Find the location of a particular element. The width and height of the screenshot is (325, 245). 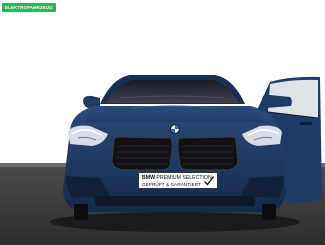

badge-label: ELEKTROFAHRZEUG is located at coordinates (29, 7).